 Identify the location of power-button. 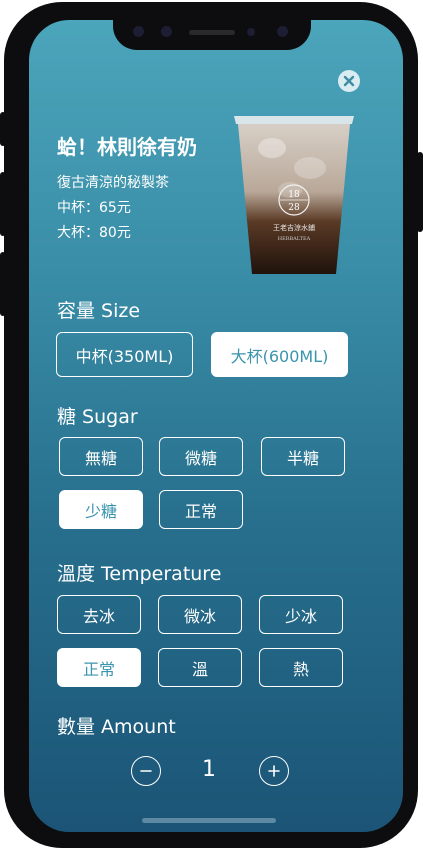
(420, 192).